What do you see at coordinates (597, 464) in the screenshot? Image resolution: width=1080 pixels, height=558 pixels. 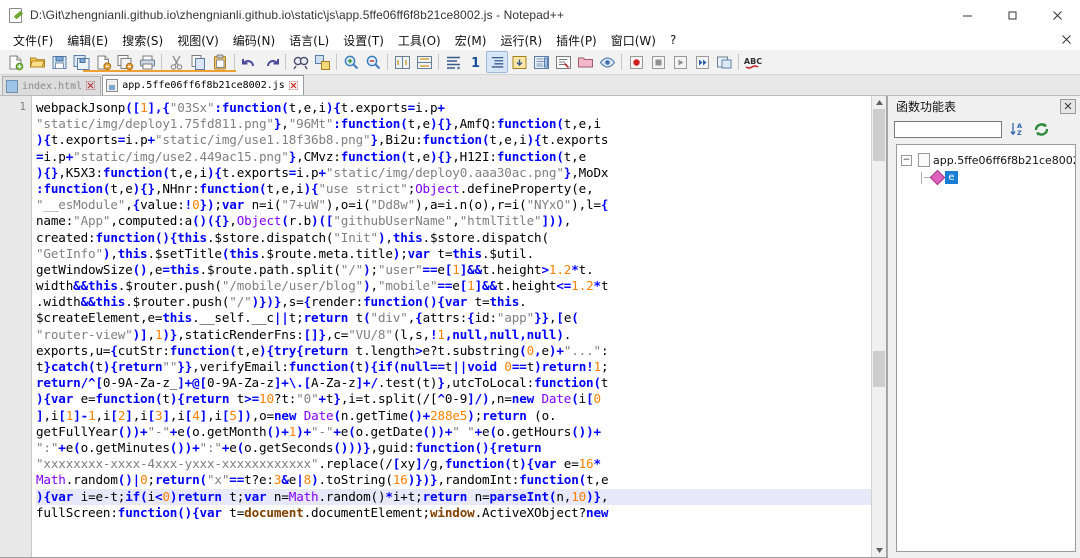 I see `code-token: *` at bounding box center [597, 464].